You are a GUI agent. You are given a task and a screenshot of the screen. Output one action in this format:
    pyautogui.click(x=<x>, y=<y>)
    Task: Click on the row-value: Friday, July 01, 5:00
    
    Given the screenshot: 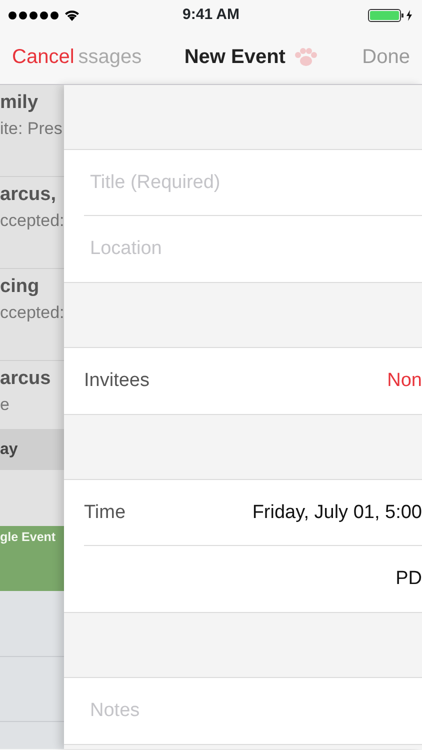 What is the action you would take?
    pyautogui.click(x=337, y=513)
    